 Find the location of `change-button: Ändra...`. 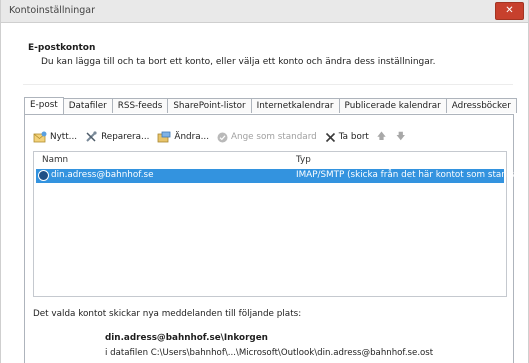

change-button: Ändra... is located at coordinates (183, 137).